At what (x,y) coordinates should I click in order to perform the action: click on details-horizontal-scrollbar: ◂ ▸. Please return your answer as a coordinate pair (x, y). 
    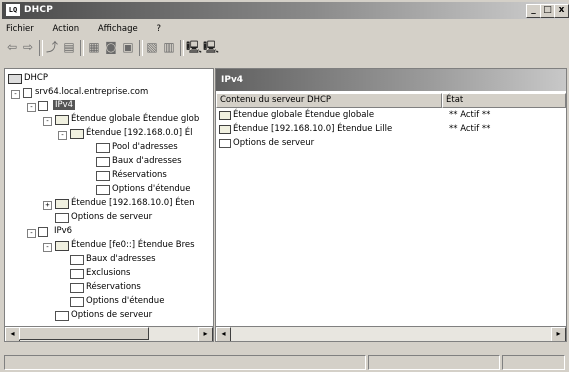
    Looking at the image, I should click on (391, 333).